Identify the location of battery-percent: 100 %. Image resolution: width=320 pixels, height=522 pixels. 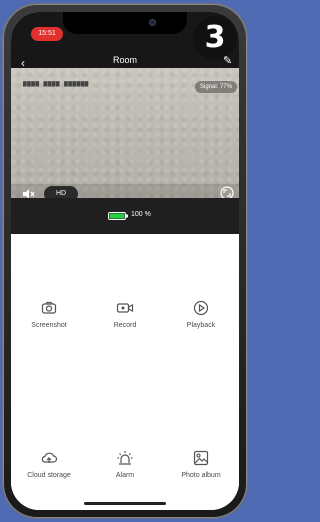
(141, 214).